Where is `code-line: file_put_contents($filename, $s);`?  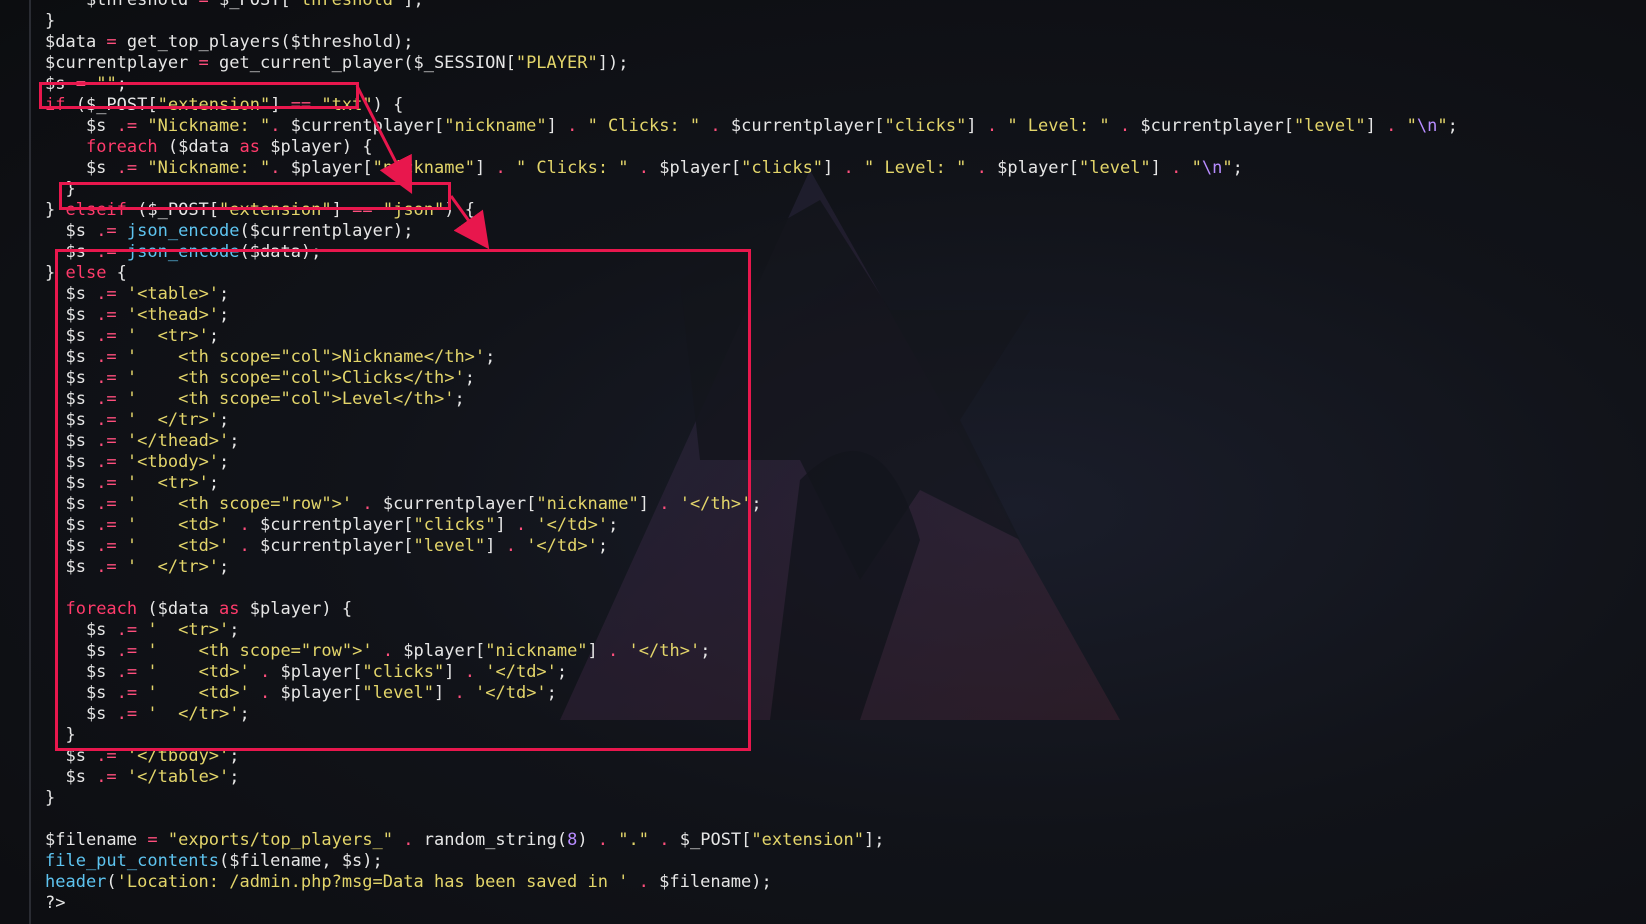
code-line: file_put_contents($filename, $s); is located at coordinates (214, 861).